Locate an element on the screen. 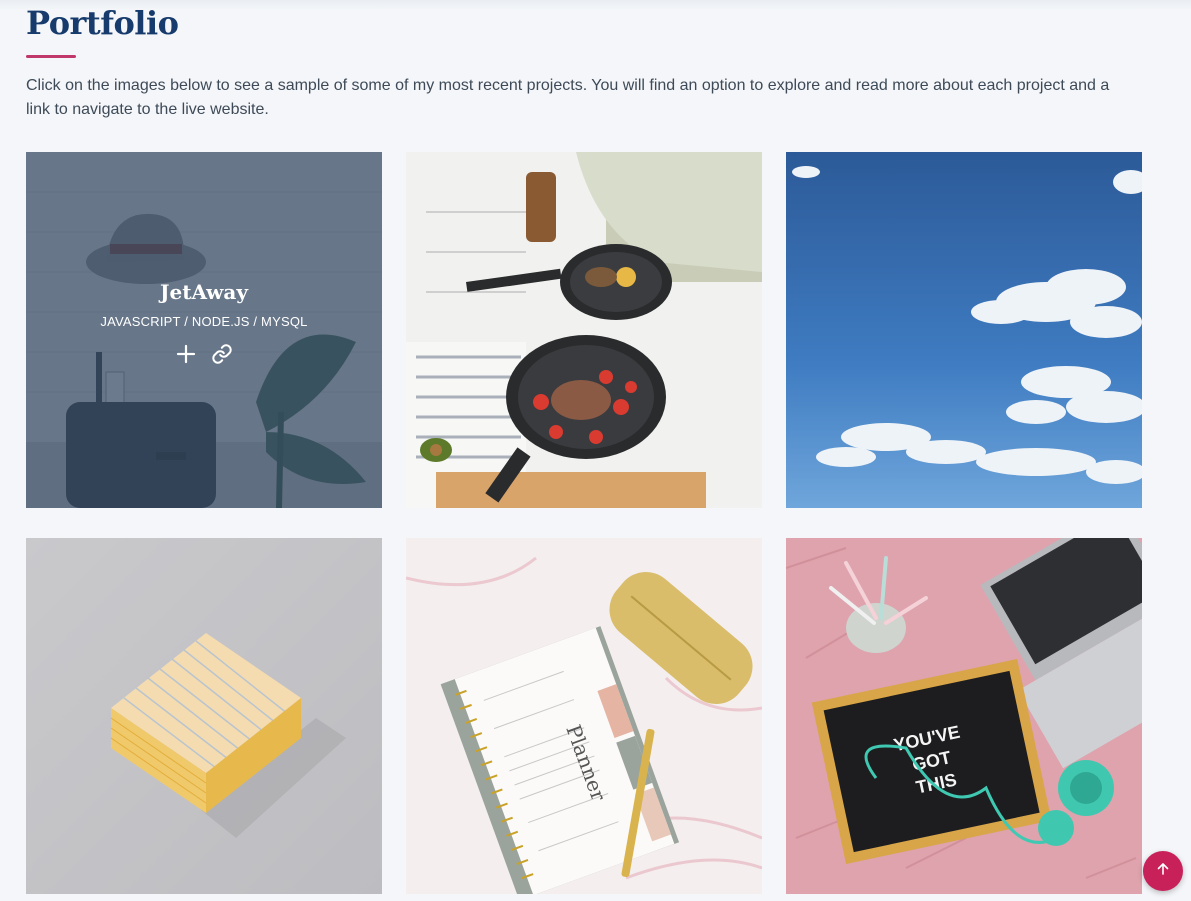 This screenshot has width=1191, height=901. link-icon is located at coordinates (222, 354).